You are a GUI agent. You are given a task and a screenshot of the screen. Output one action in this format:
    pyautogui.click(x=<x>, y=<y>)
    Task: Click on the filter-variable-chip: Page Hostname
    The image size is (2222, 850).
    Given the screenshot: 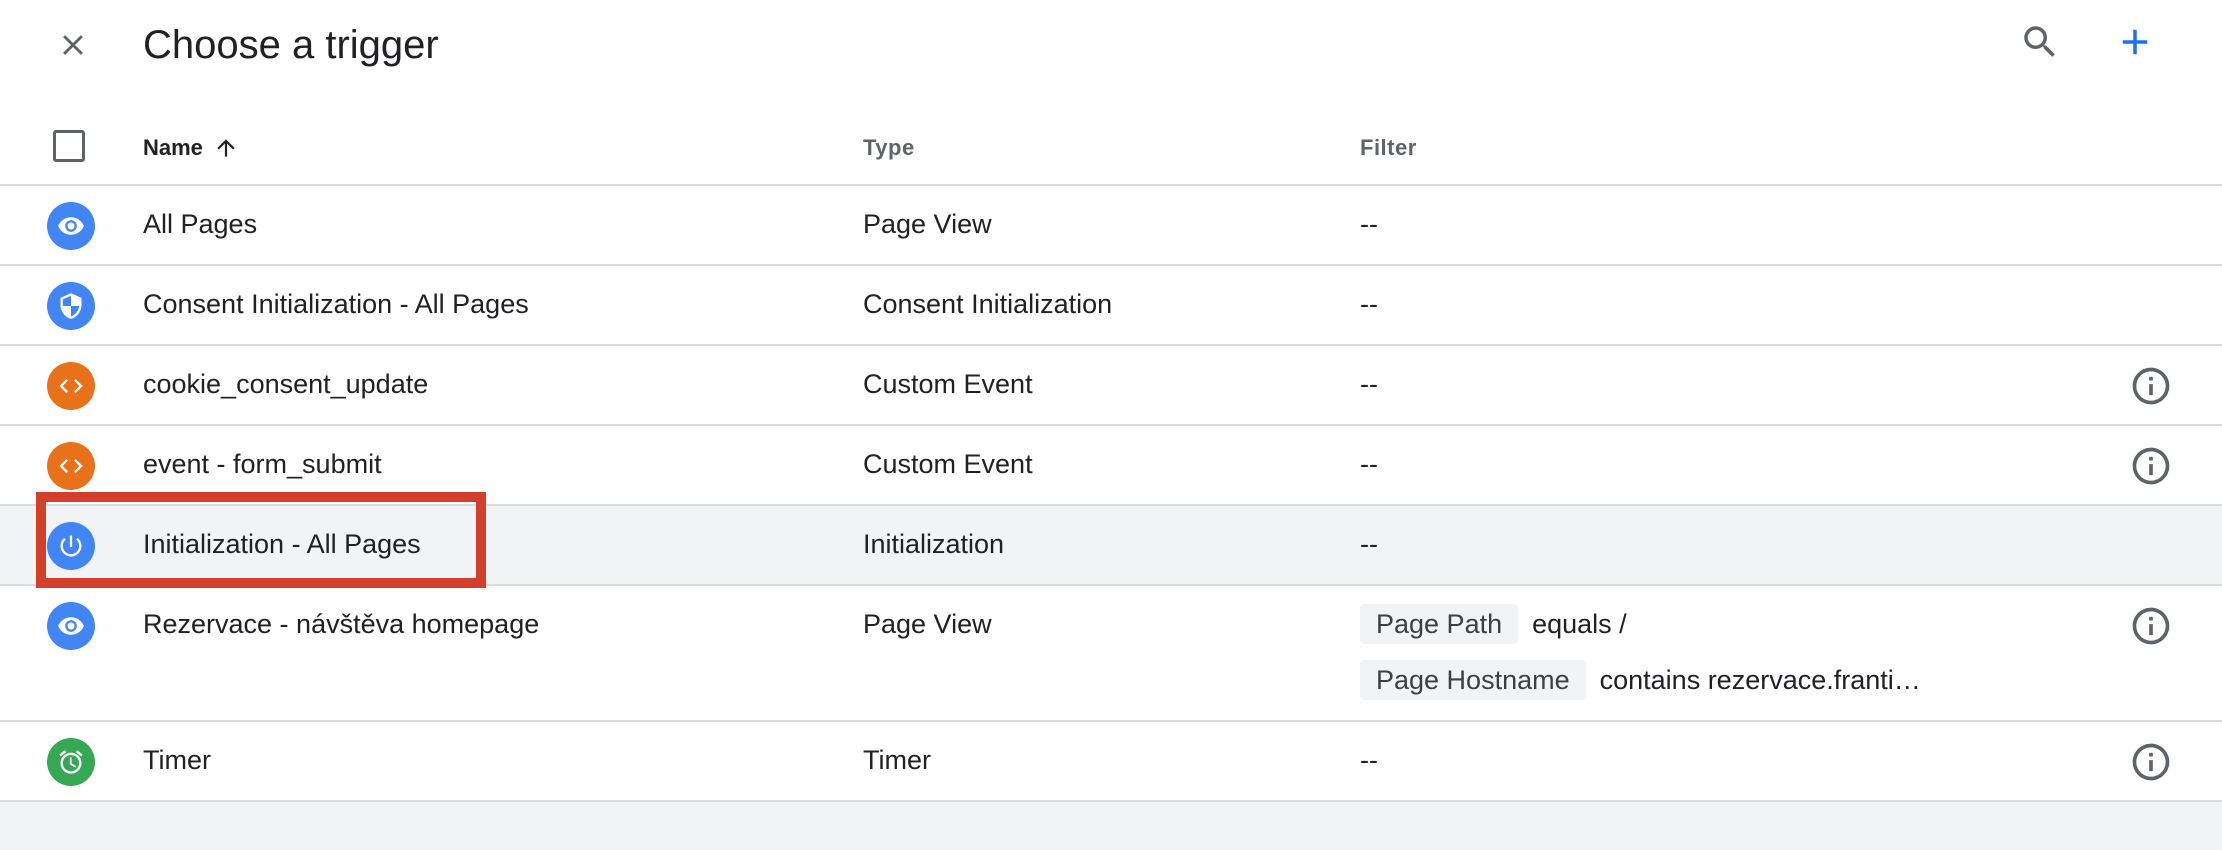 What is the action you would take?
    pyautogui.click(x=1473, y=680)
    